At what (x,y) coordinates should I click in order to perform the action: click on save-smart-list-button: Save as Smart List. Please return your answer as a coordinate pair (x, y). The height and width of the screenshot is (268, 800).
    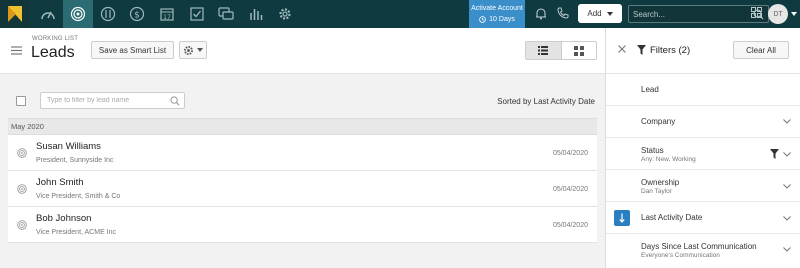
    Looking at the image, I should click on (132, 50).